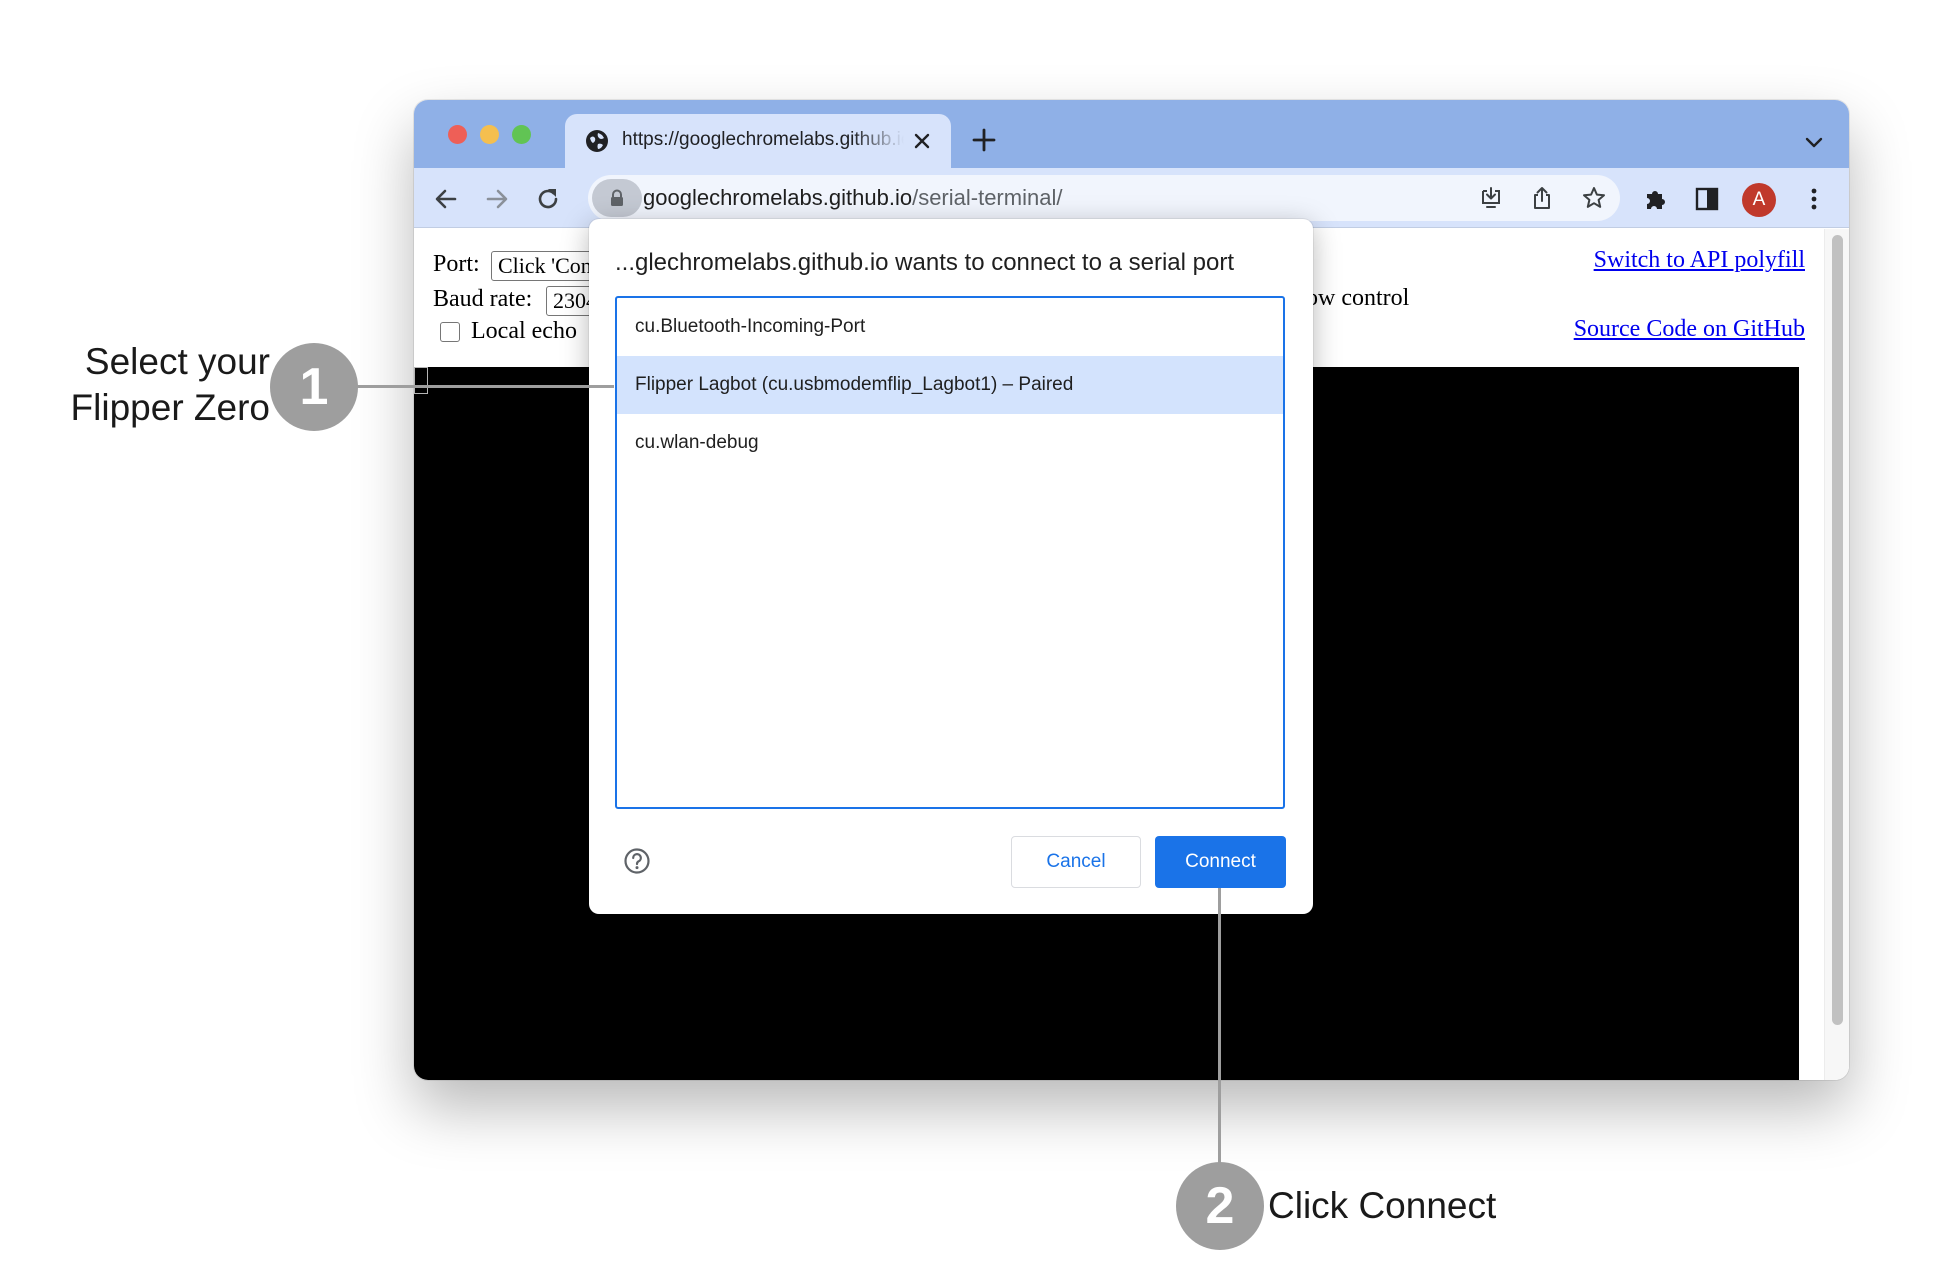 The height and width of the screenshot is (1276, 1944). What do you see at coordinates (489, 134) in the screenshot?
I see `minimize-window-button` at bounding box center [489, 134].